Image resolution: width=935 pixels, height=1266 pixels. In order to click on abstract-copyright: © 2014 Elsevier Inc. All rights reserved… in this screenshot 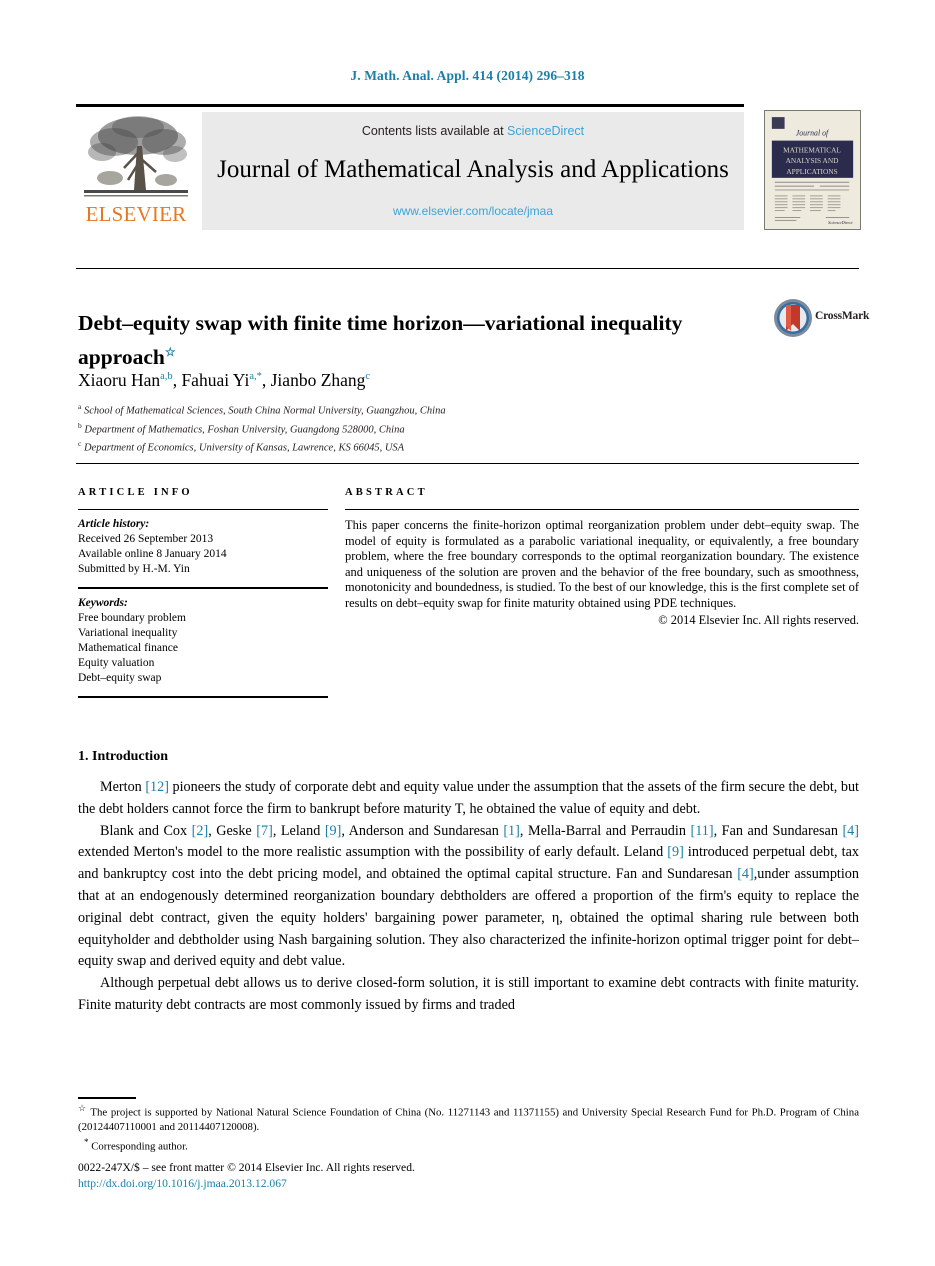, I will do `click(758, 619)`.